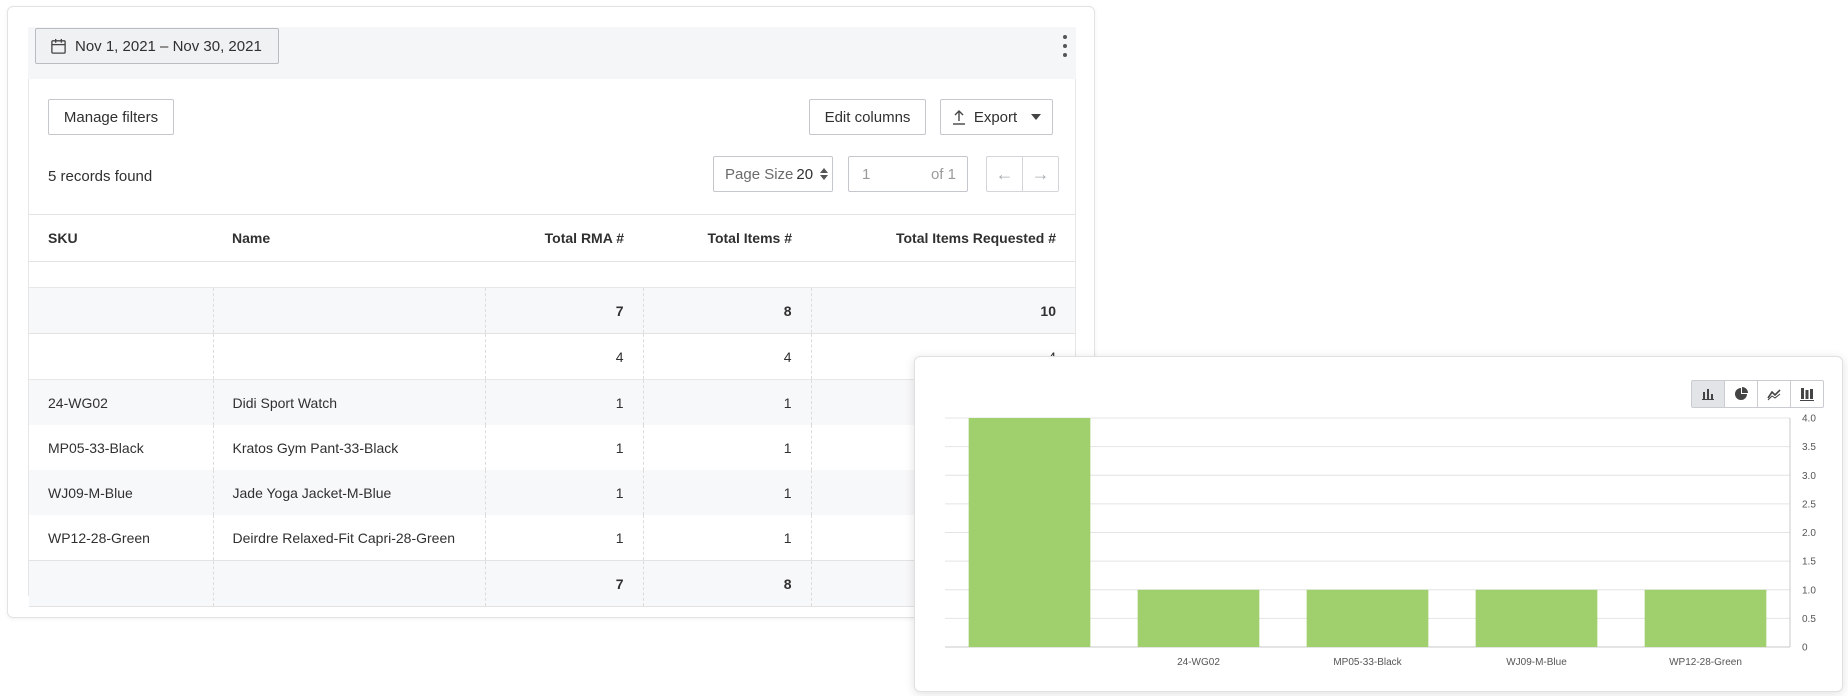 The width and height of the screenshot is (1848, 696). Describe the element at coordinates (58, 46) in the screenshot. I see `calendar-icon` at that location.